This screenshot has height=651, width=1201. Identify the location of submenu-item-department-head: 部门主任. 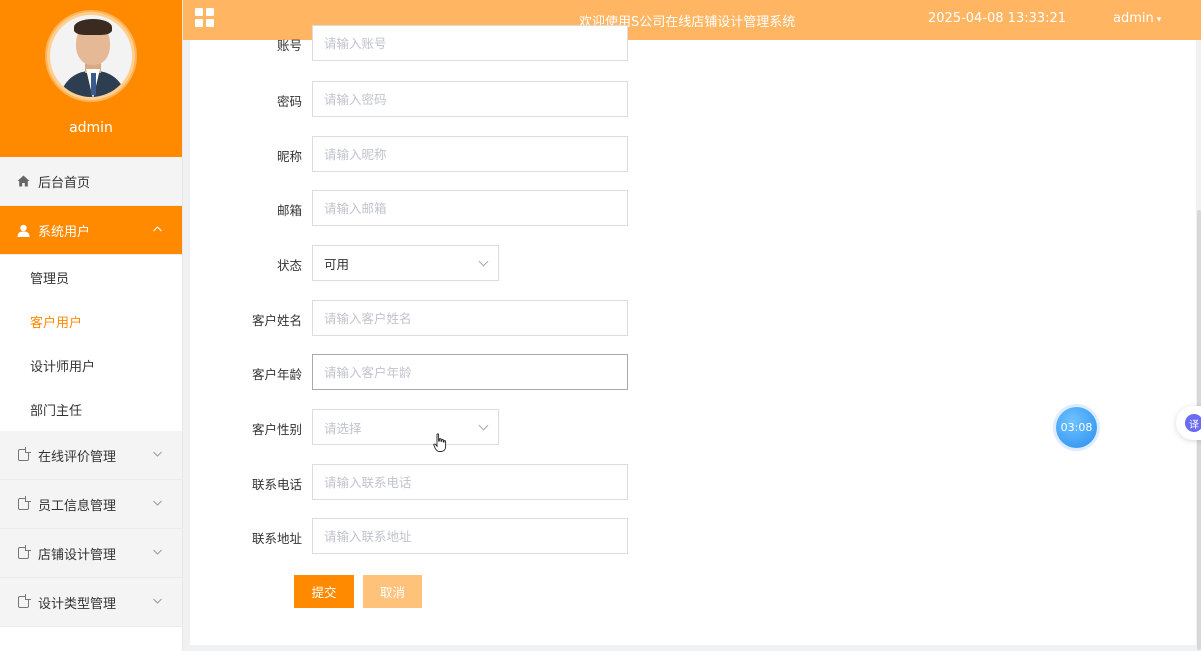
(91, 409).